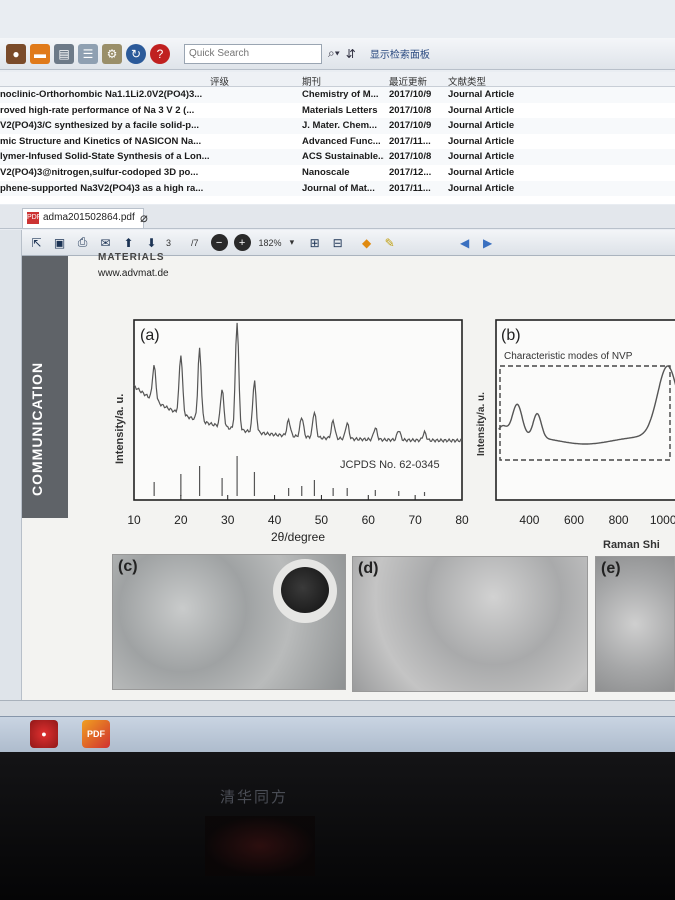  What do you see at coordinates (408, 81) in the screenshot?
I see `column-updated: 最近更新` at bounding box center [408, 81].